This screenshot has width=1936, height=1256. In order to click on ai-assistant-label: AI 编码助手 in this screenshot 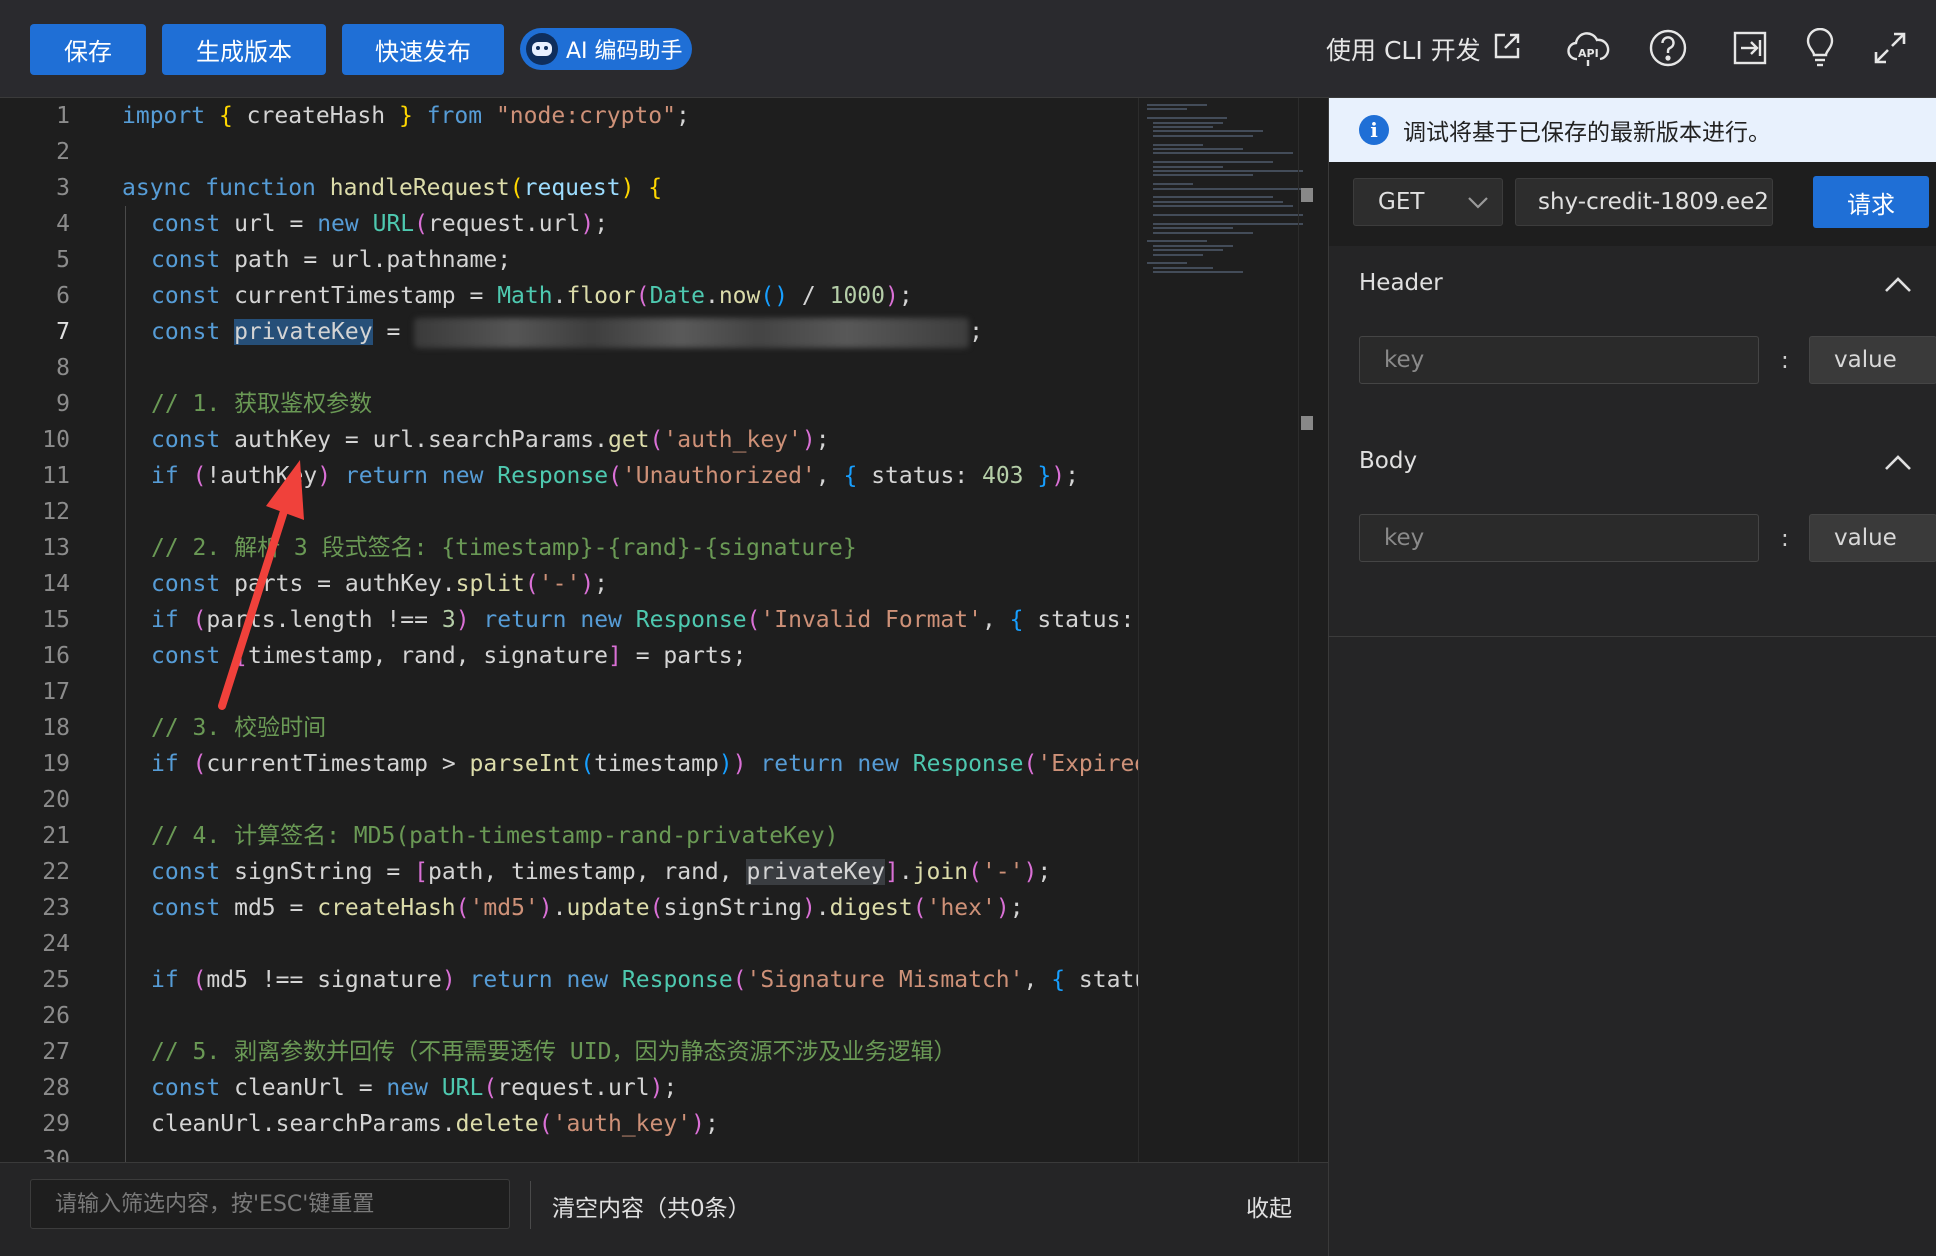, I will do `click(624, 51)`.